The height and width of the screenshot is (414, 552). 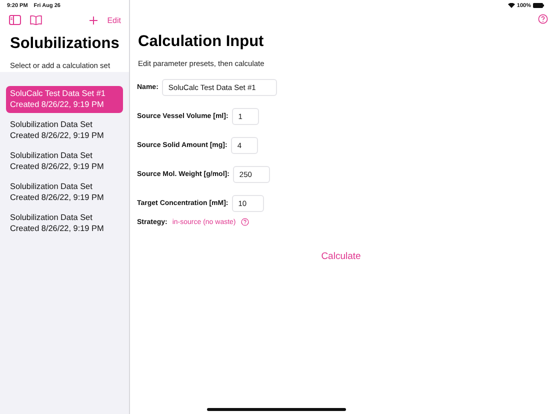 I want to click on add-icon, so click(x=93, y=20).